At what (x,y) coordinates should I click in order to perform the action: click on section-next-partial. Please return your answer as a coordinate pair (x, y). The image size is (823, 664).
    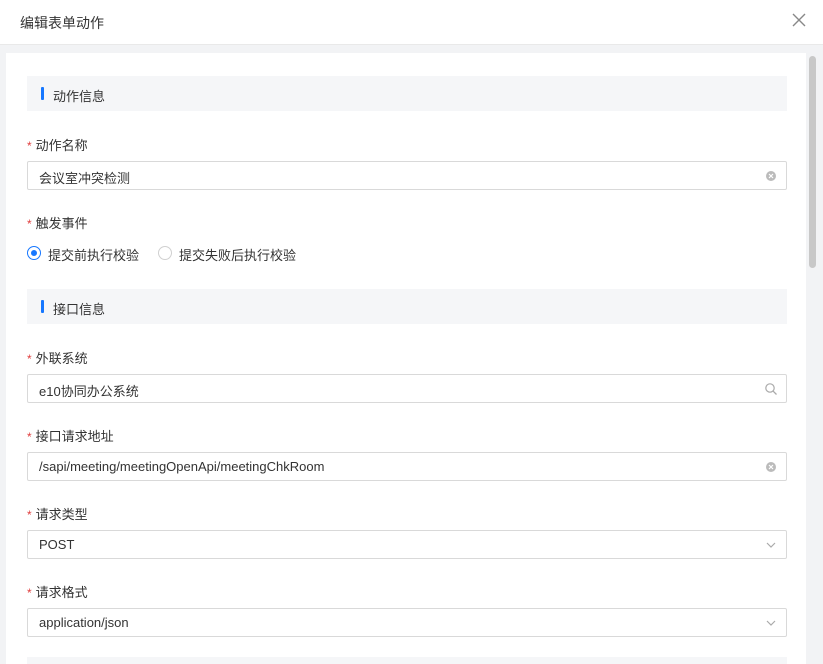
    Looking at the image, I should click on (407, 660).